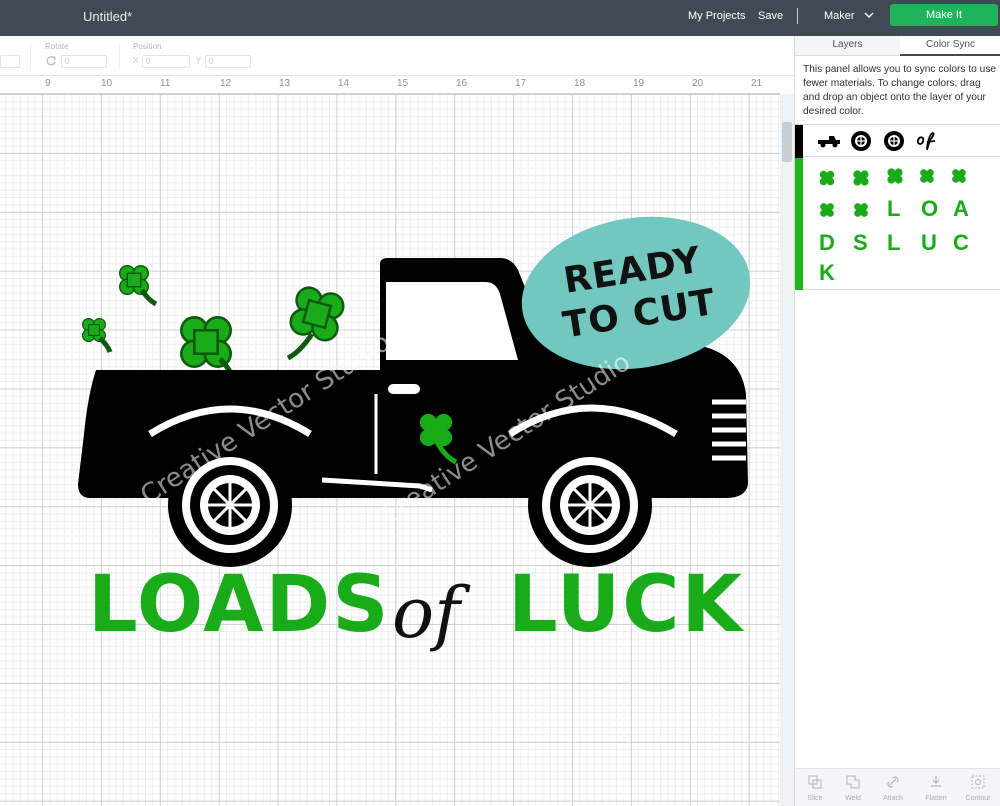  Describe the element at coordinates (626, 605) in the screenshot. I see `phrase-word-luck: LUCK` at that location.